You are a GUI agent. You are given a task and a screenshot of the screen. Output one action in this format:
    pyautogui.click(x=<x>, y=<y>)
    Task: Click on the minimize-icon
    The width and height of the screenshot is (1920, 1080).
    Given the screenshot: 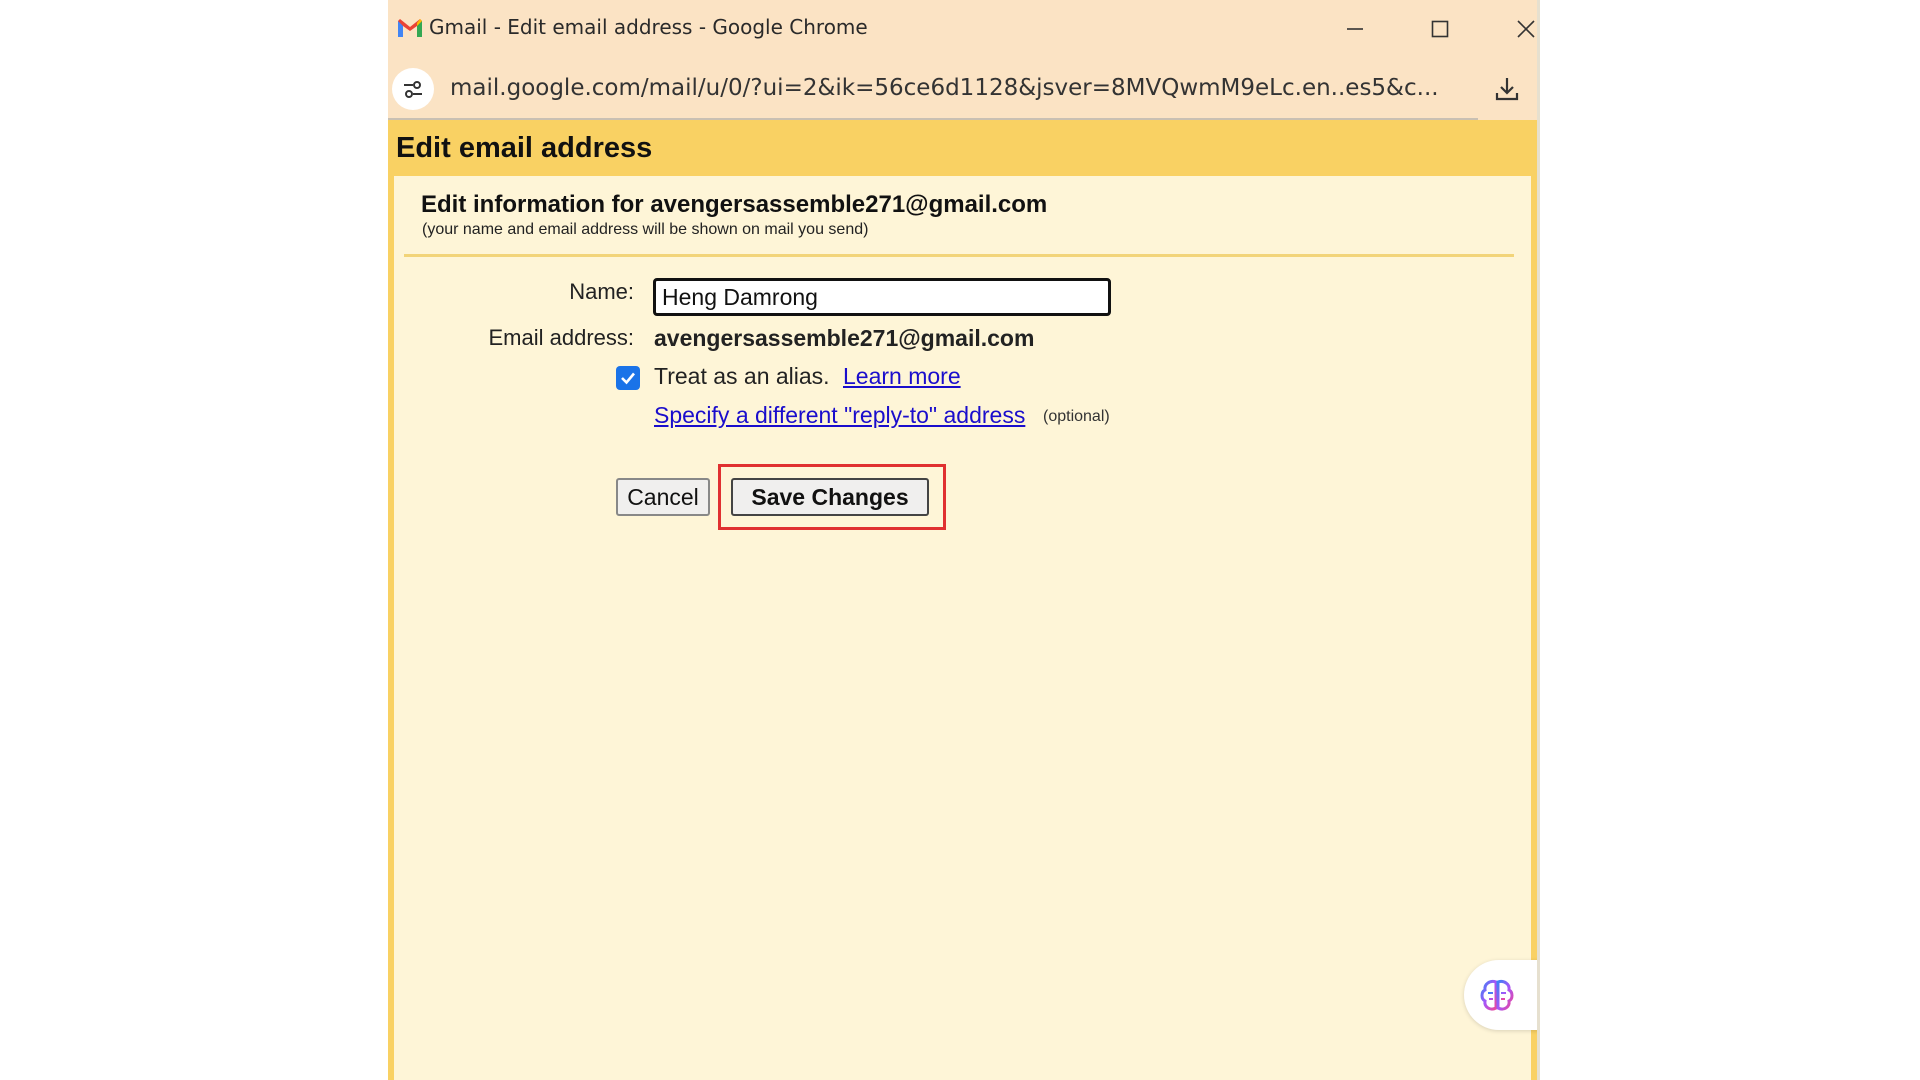 What is the action you would take?
    pyautogui.click(x=1355, y=29)
    